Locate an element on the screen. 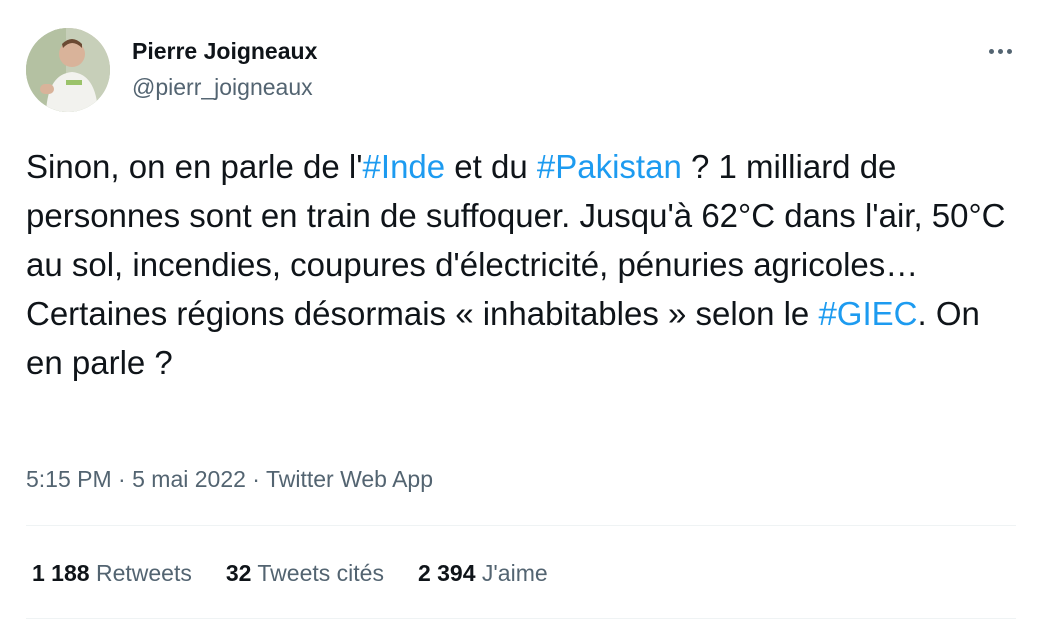 Image resolution: width=1042 pixels, height=632 pixels. tweet-date: 5 mai 2022 is located at coordinates (189, 479).